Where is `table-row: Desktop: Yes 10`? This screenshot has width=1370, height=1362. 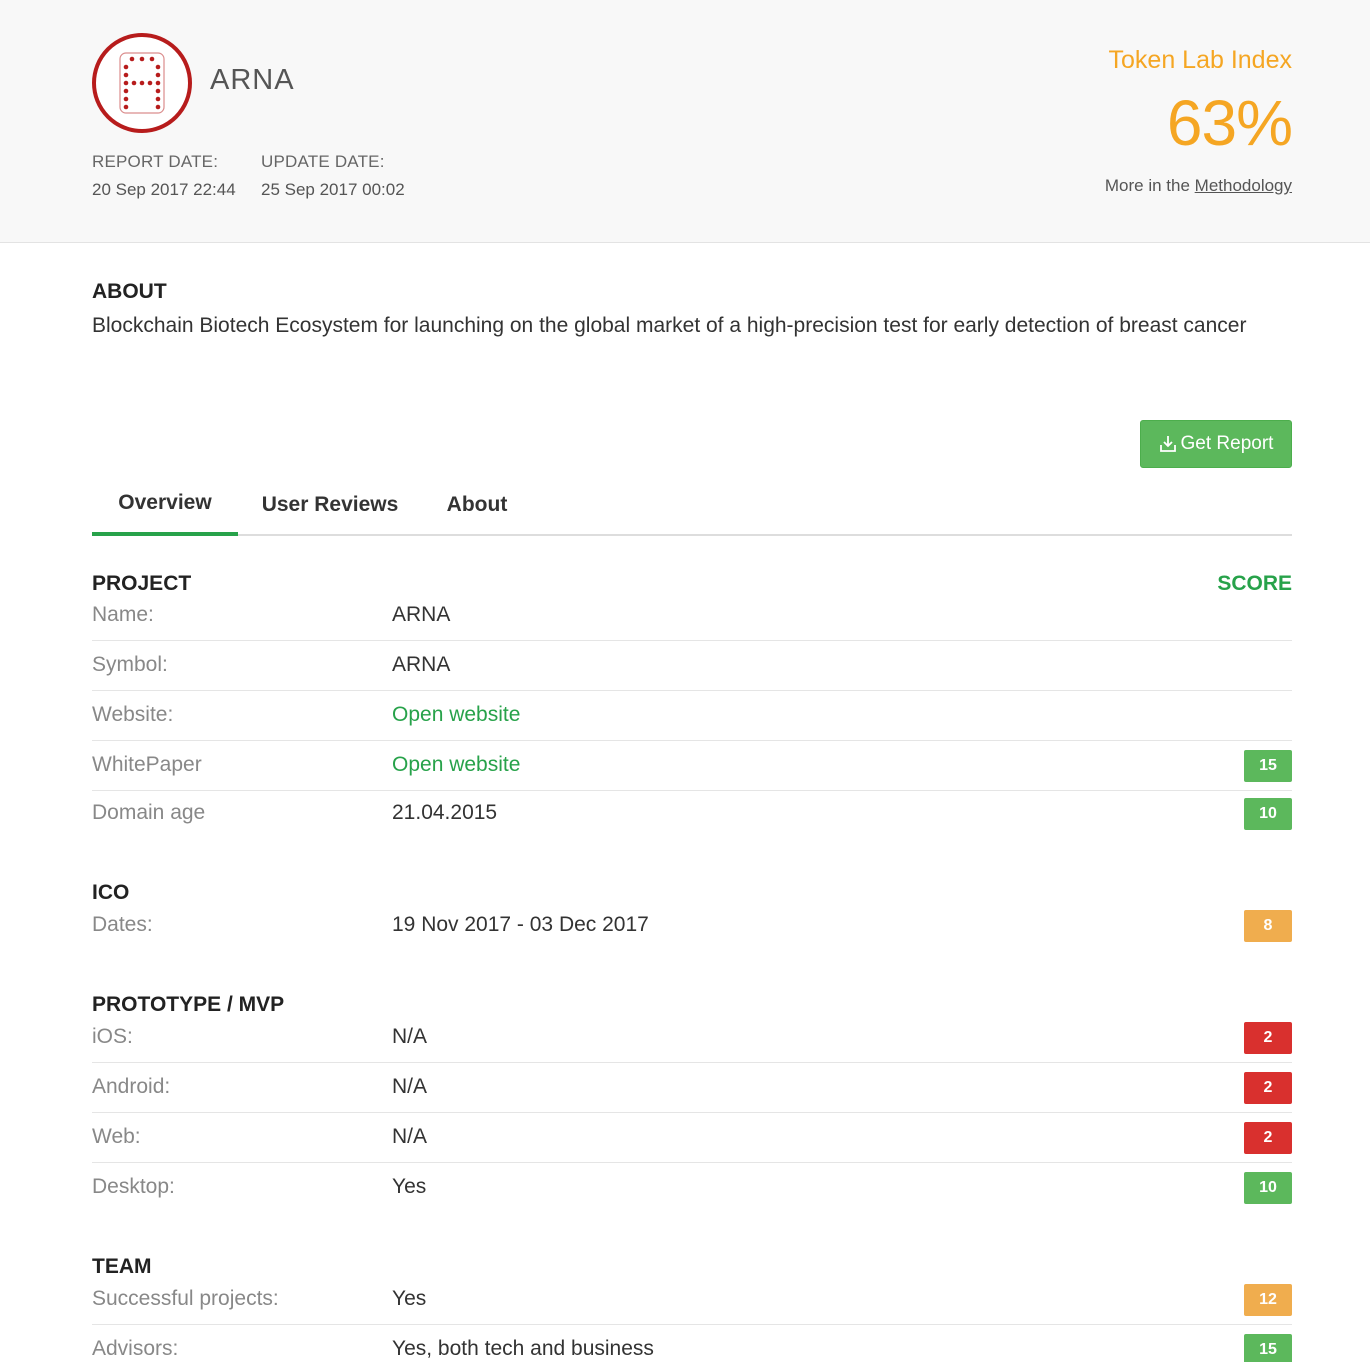 table-row: Desktop: Yes 10 is located at coordinates (692, 1188).